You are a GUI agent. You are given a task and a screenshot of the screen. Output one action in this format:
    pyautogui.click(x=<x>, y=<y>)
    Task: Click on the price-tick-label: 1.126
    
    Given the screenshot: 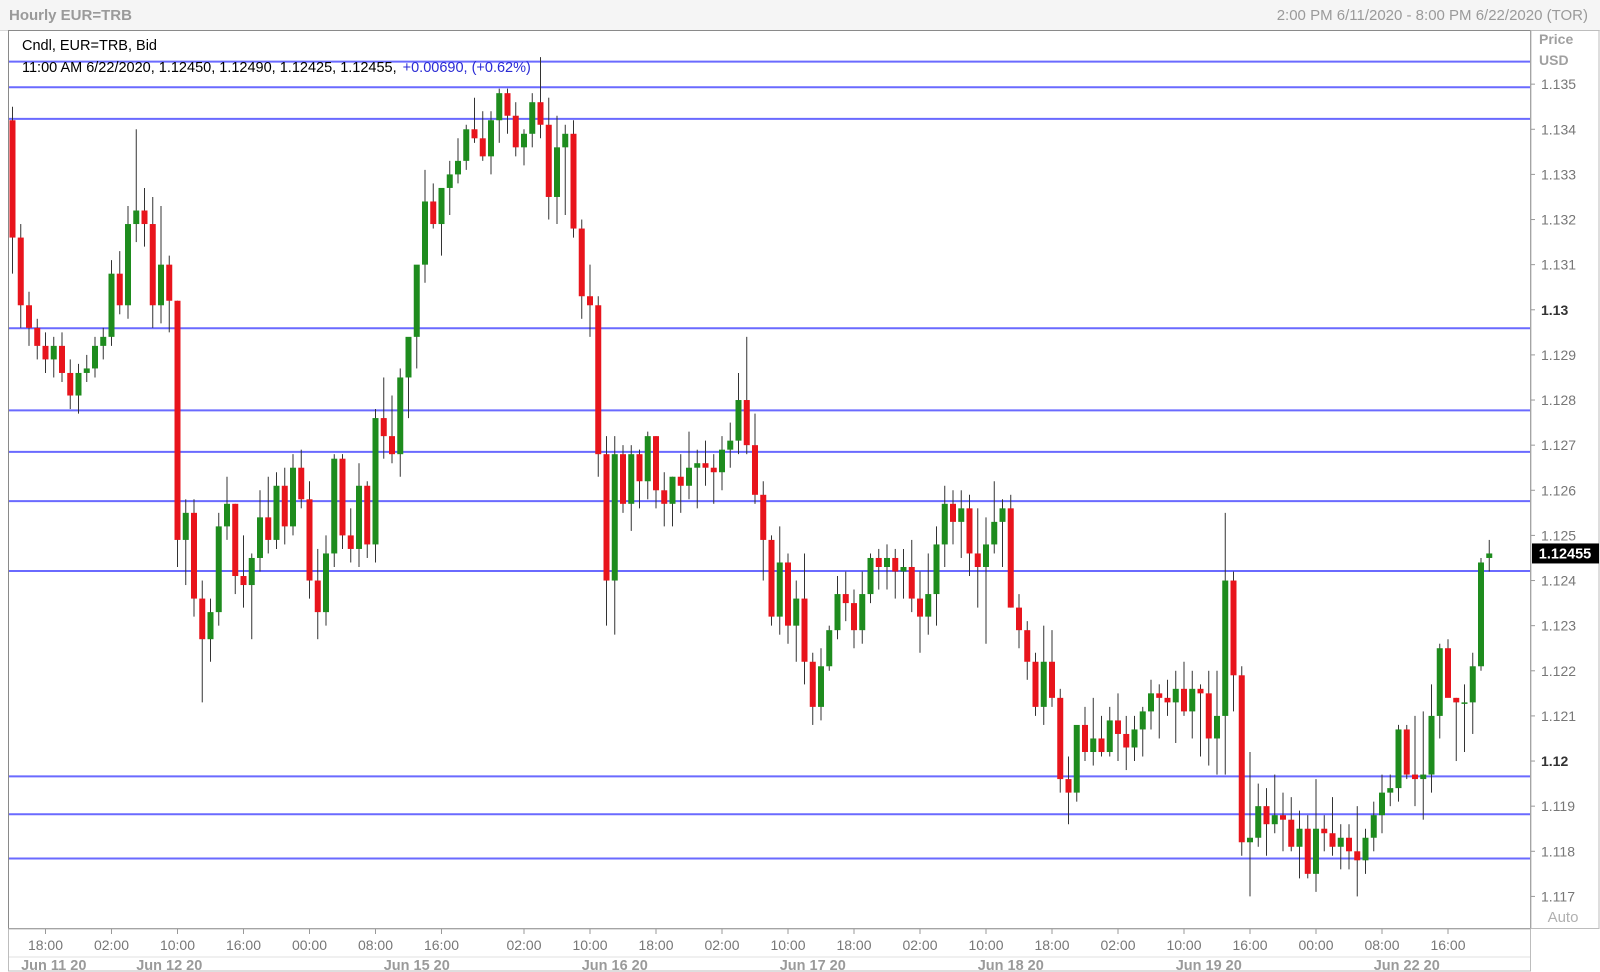 What is the action you would take?
    pyautogui.click(x=1558, y=490)
    